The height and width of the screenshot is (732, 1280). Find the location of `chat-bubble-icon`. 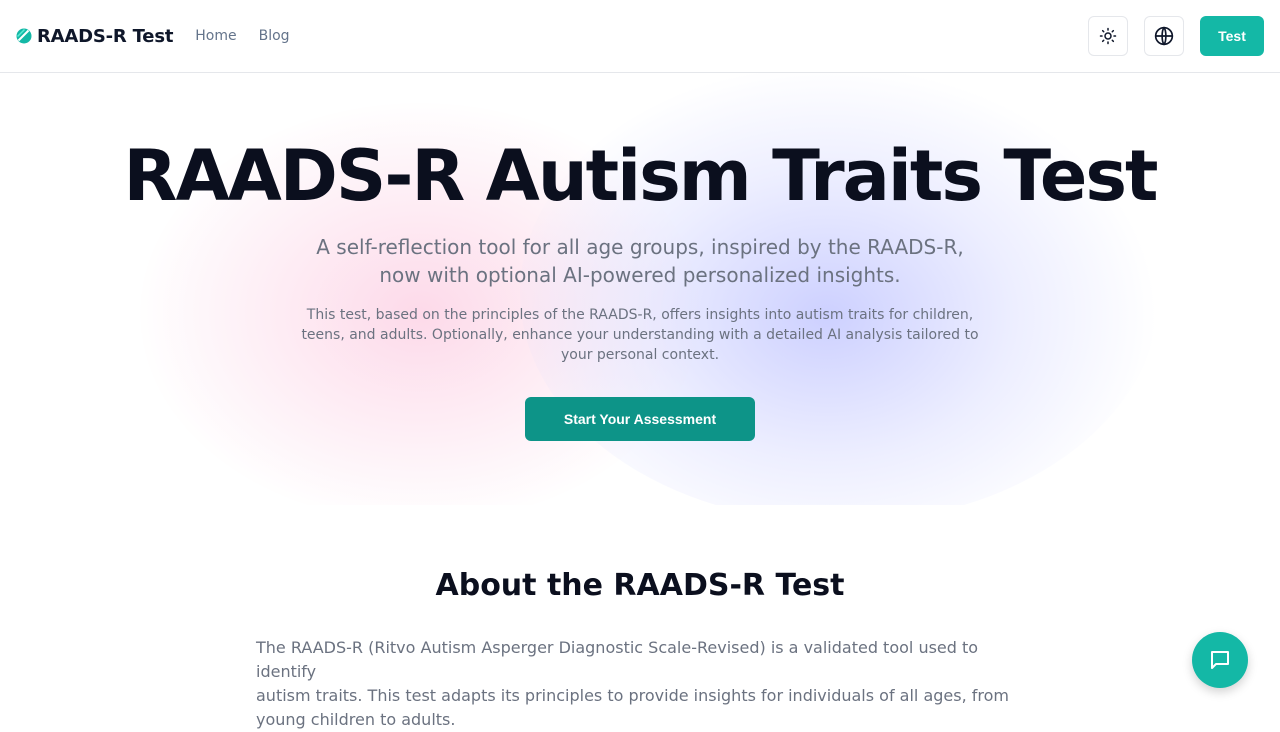

chat-bubble-icon is located at coordinates (1220, 660).